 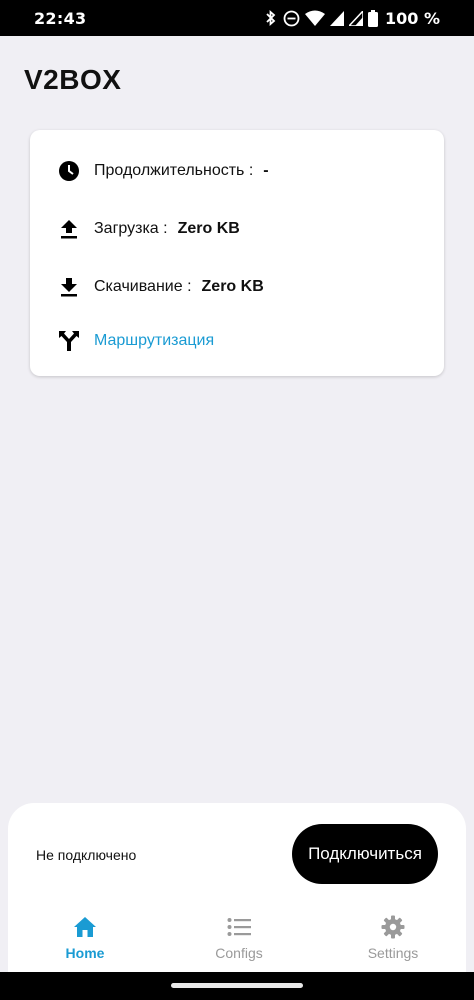 What do you see at coordinates (239, 953) in the screenshot?
I see `nav-label-configs: Configs` at bounding box center [239, 953].